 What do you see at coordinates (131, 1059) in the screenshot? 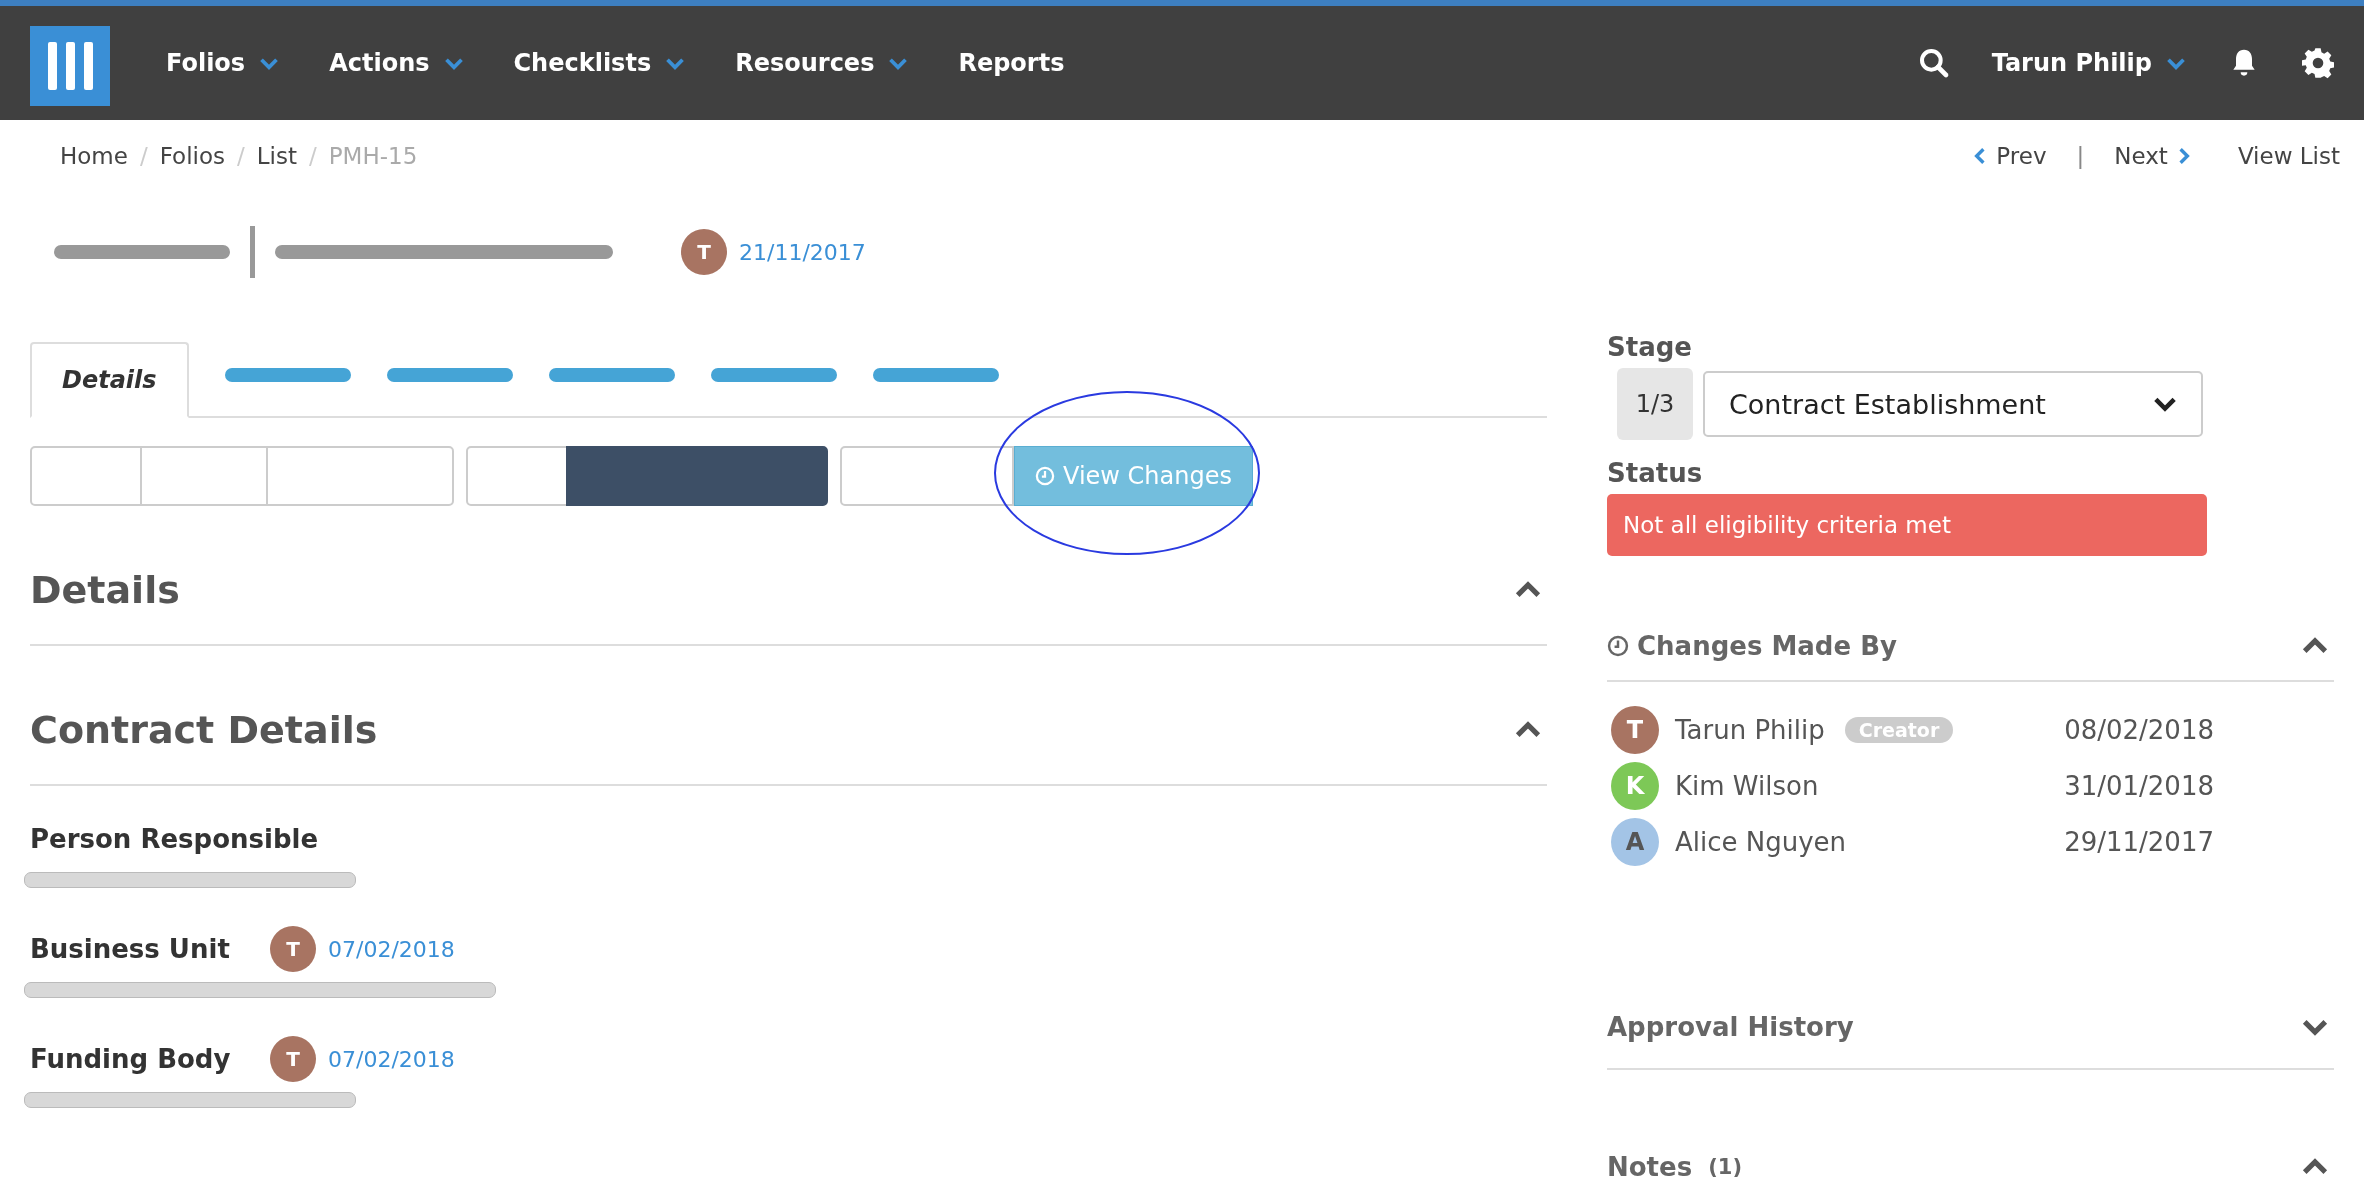
I see `field-label: Funding Body` at bounding box center [131, 1059].